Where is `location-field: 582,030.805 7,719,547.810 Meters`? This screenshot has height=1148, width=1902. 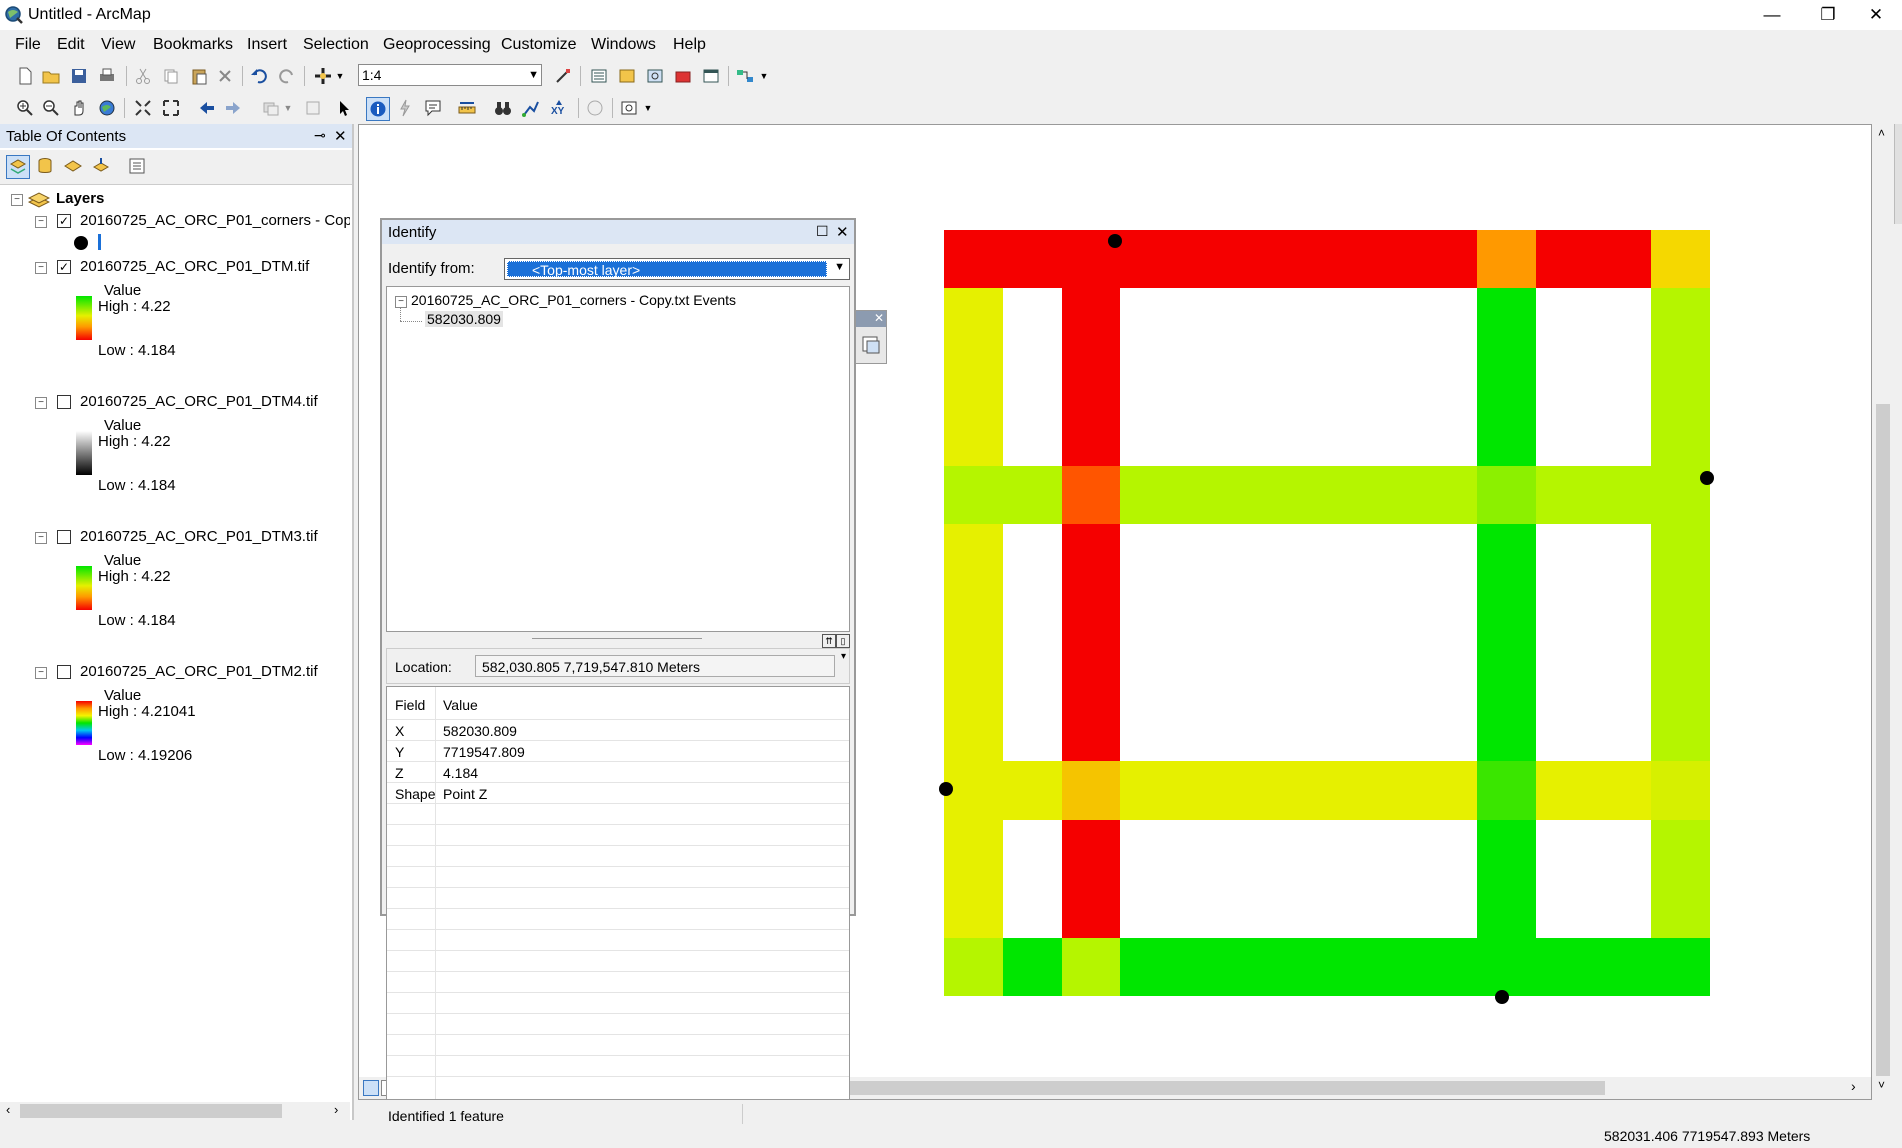
location-field: 582,030.805 7,719,547.810 Meters is located at coordinates (655, 666).